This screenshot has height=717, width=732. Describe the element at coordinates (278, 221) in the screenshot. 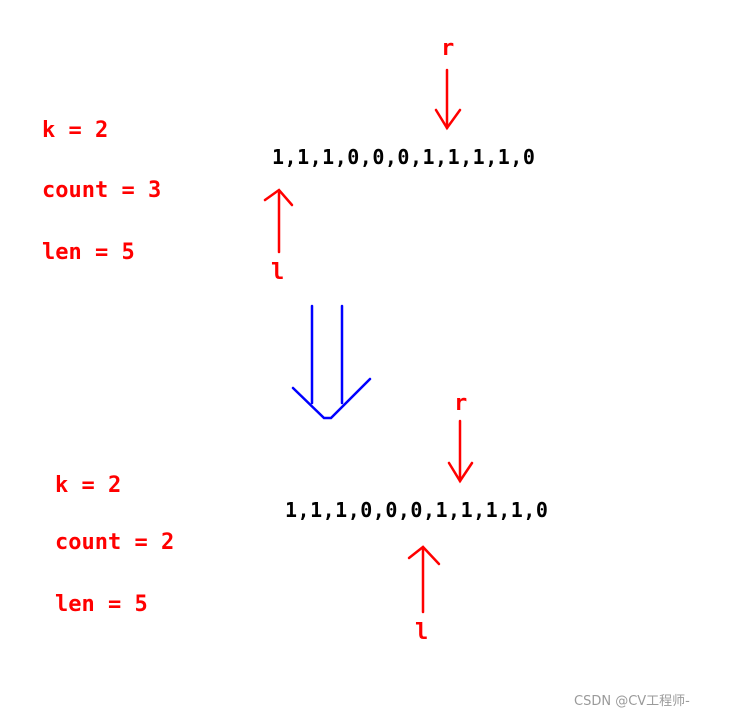

I see `before-left-pointer-arrow-icon` at that location.